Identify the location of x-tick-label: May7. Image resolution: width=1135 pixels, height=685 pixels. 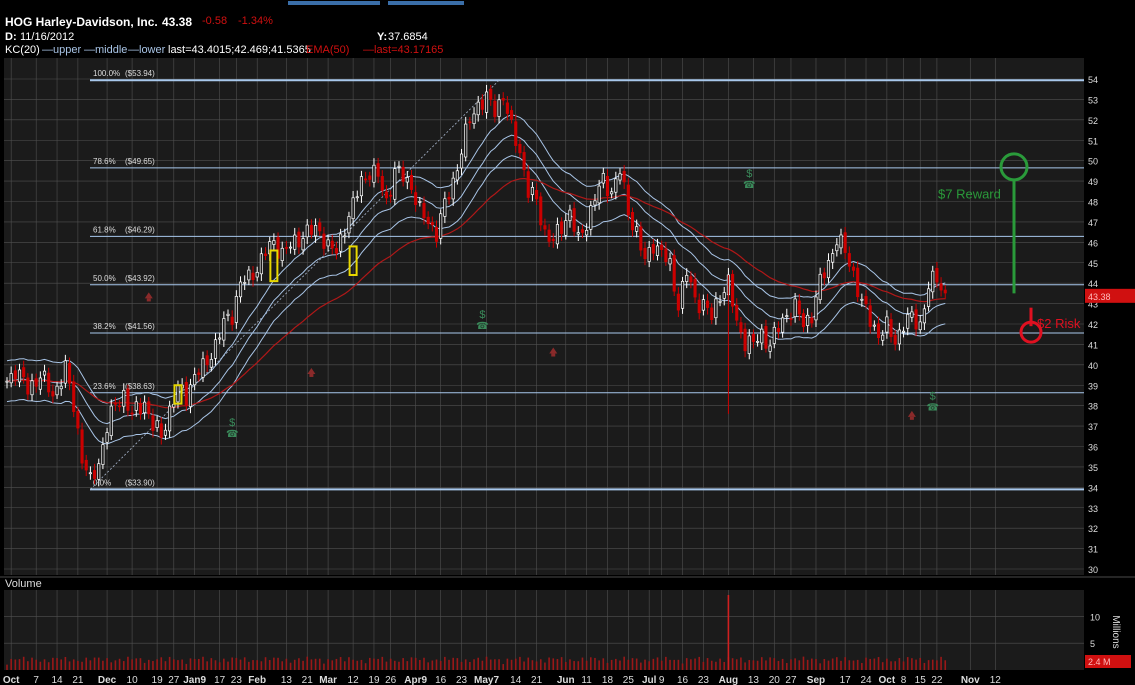
(486, 680).